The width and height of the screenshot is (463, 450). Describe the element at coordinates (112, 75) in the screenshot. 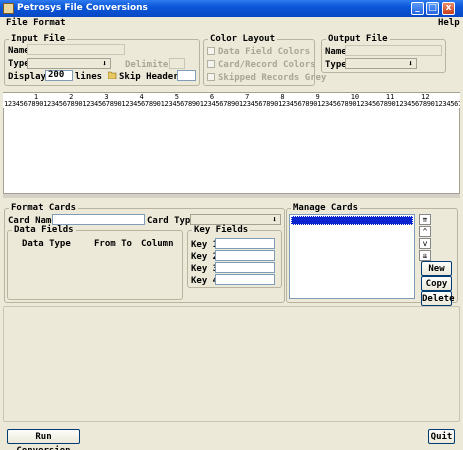

I see `open-folder-icon` at that location.